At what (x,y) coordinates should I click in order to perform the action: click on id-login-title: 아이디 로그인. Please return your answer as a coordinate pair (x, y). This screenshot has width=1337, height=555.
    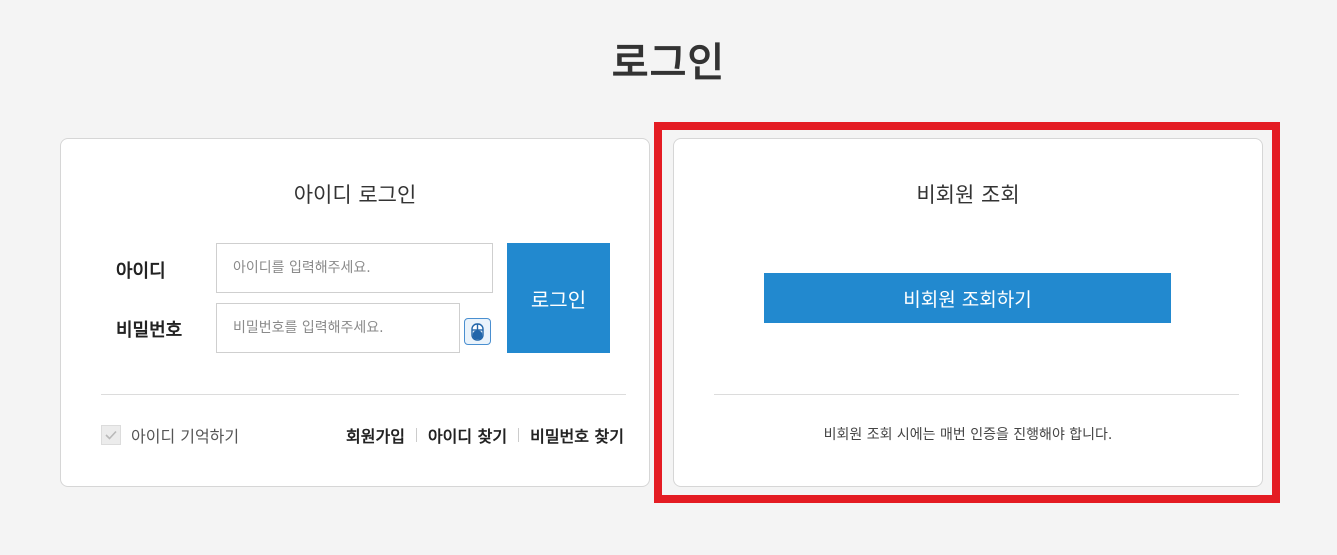
    Looking at the image, I should click on (355, 195).